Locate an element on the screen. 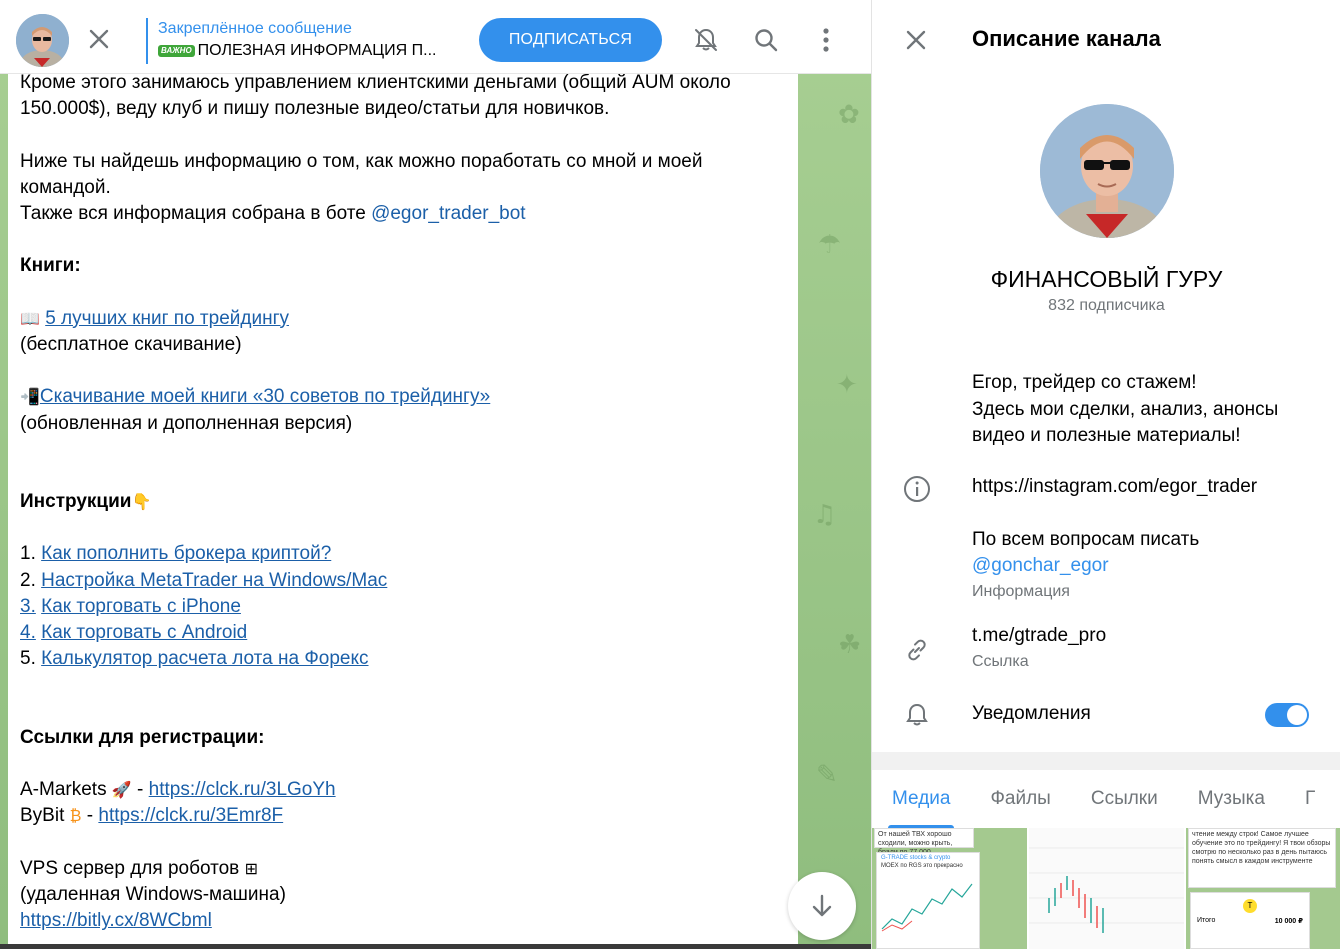 The image size is (1340, 949). bitcoin-icon: ₿ is located at coordinates (75, 816).